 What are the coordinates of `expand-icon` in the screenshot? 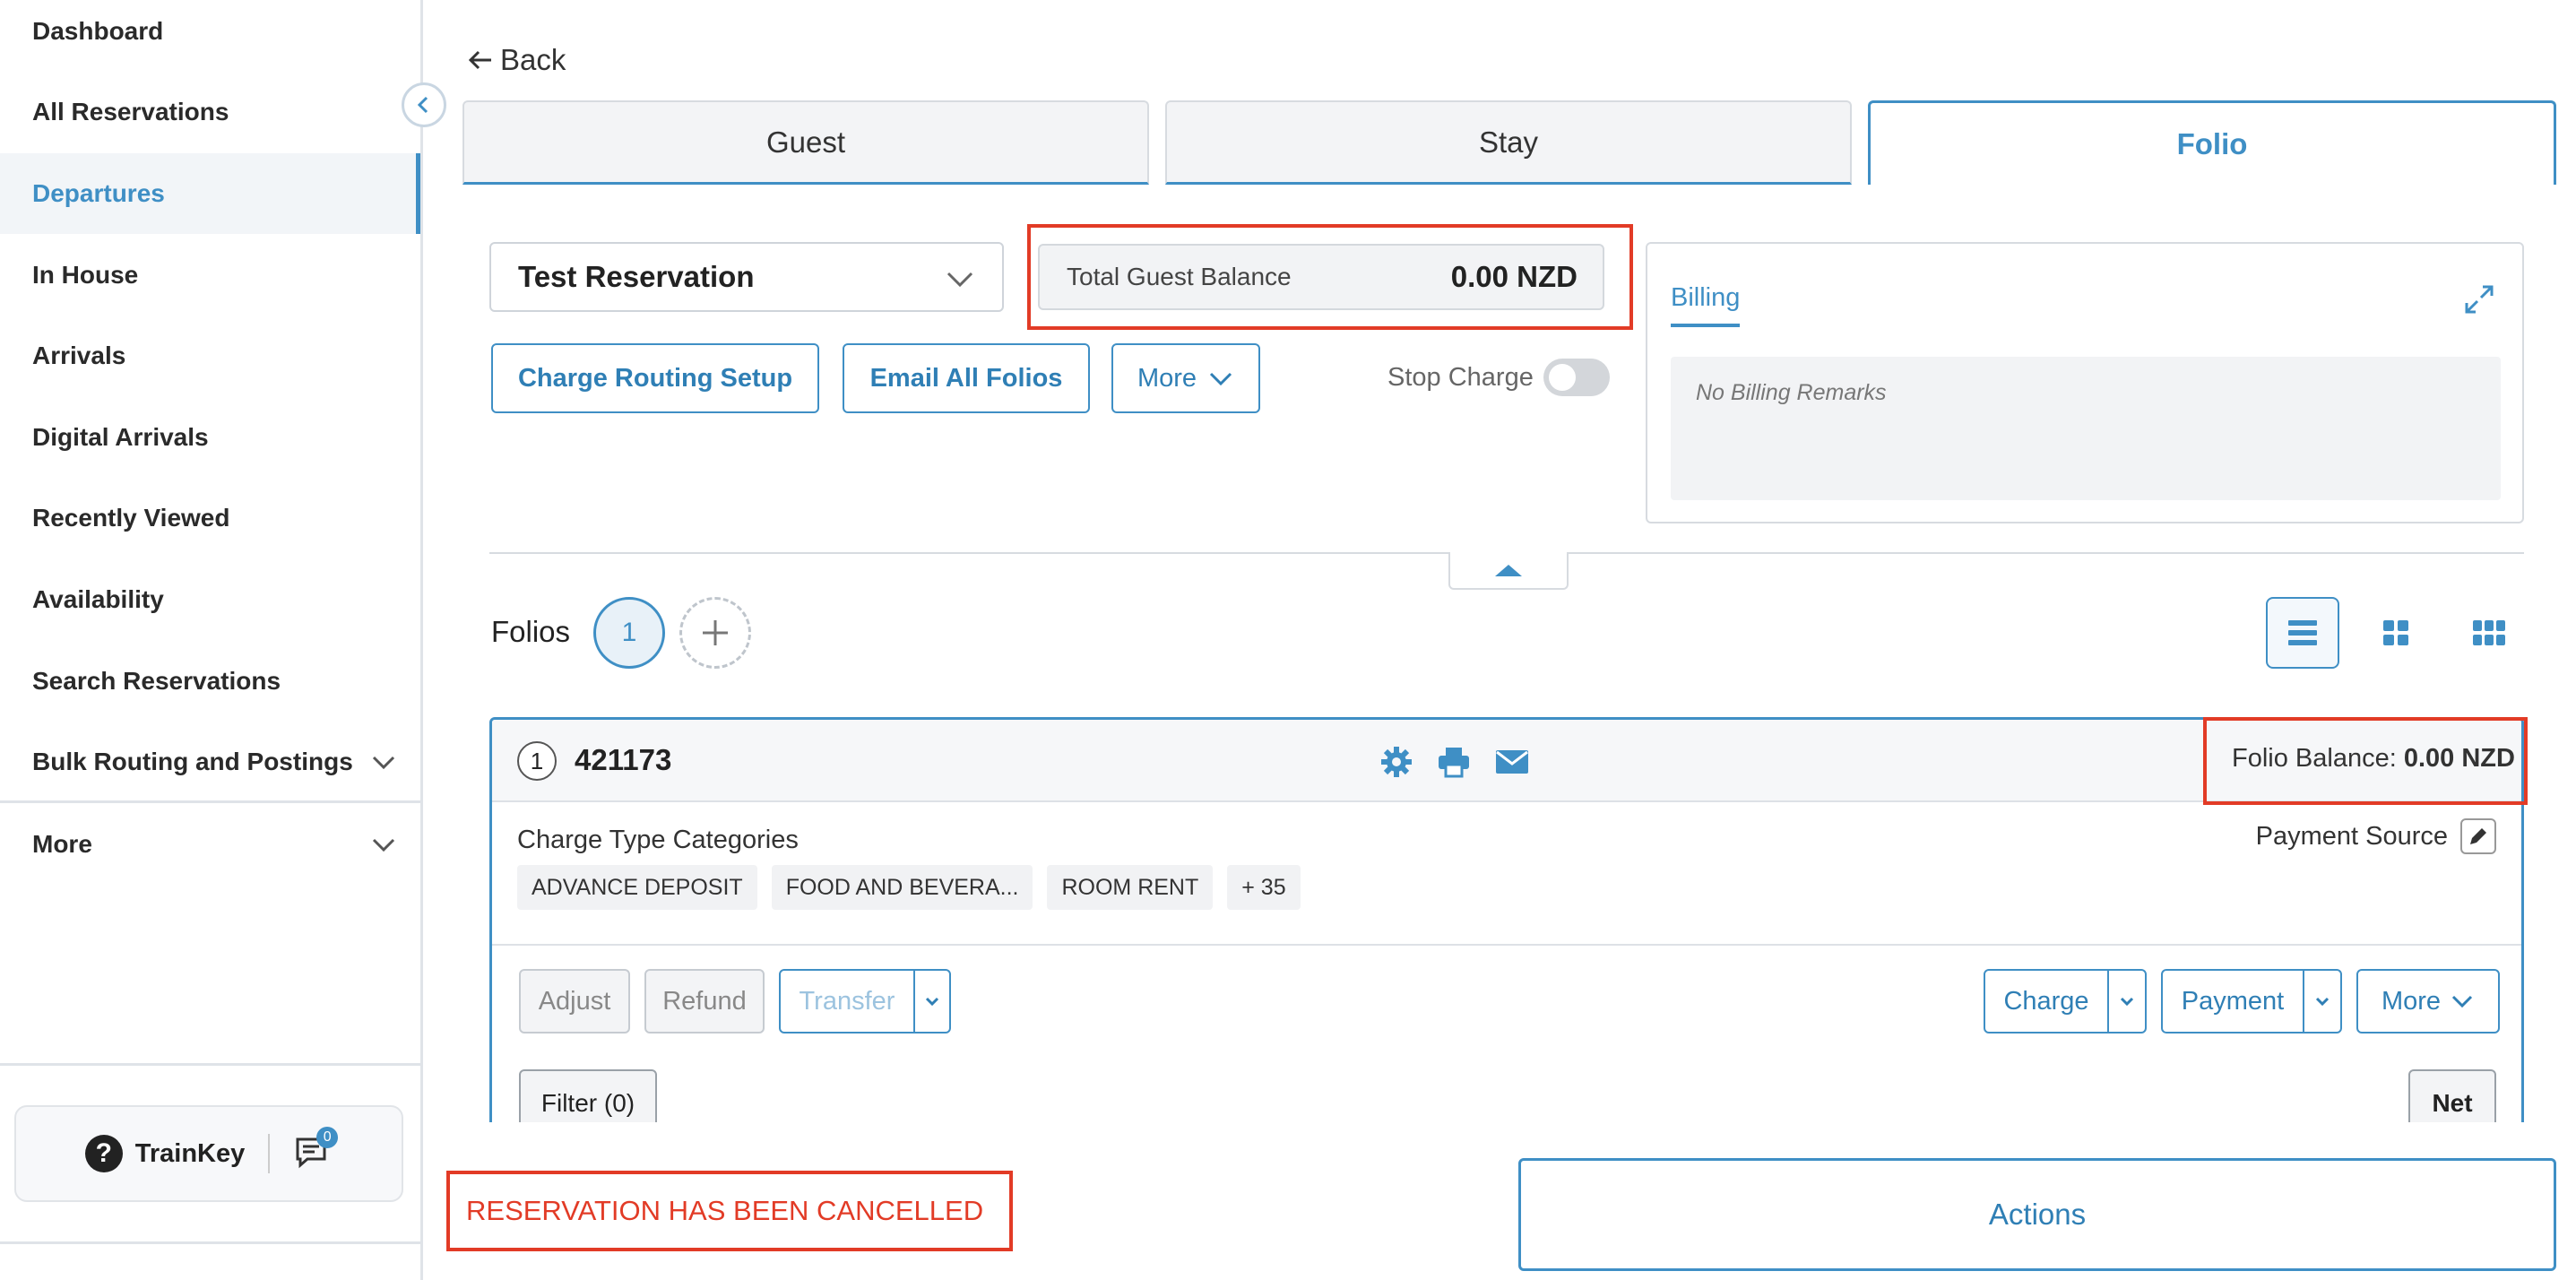 It's located at (2479, 299).